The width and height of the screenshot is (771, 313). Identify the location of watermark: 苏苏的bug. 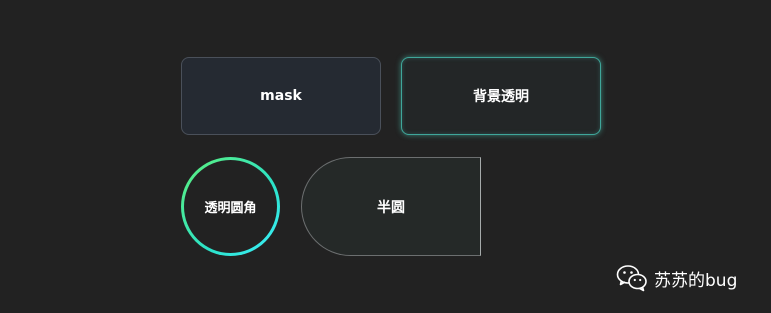
(676, 278).